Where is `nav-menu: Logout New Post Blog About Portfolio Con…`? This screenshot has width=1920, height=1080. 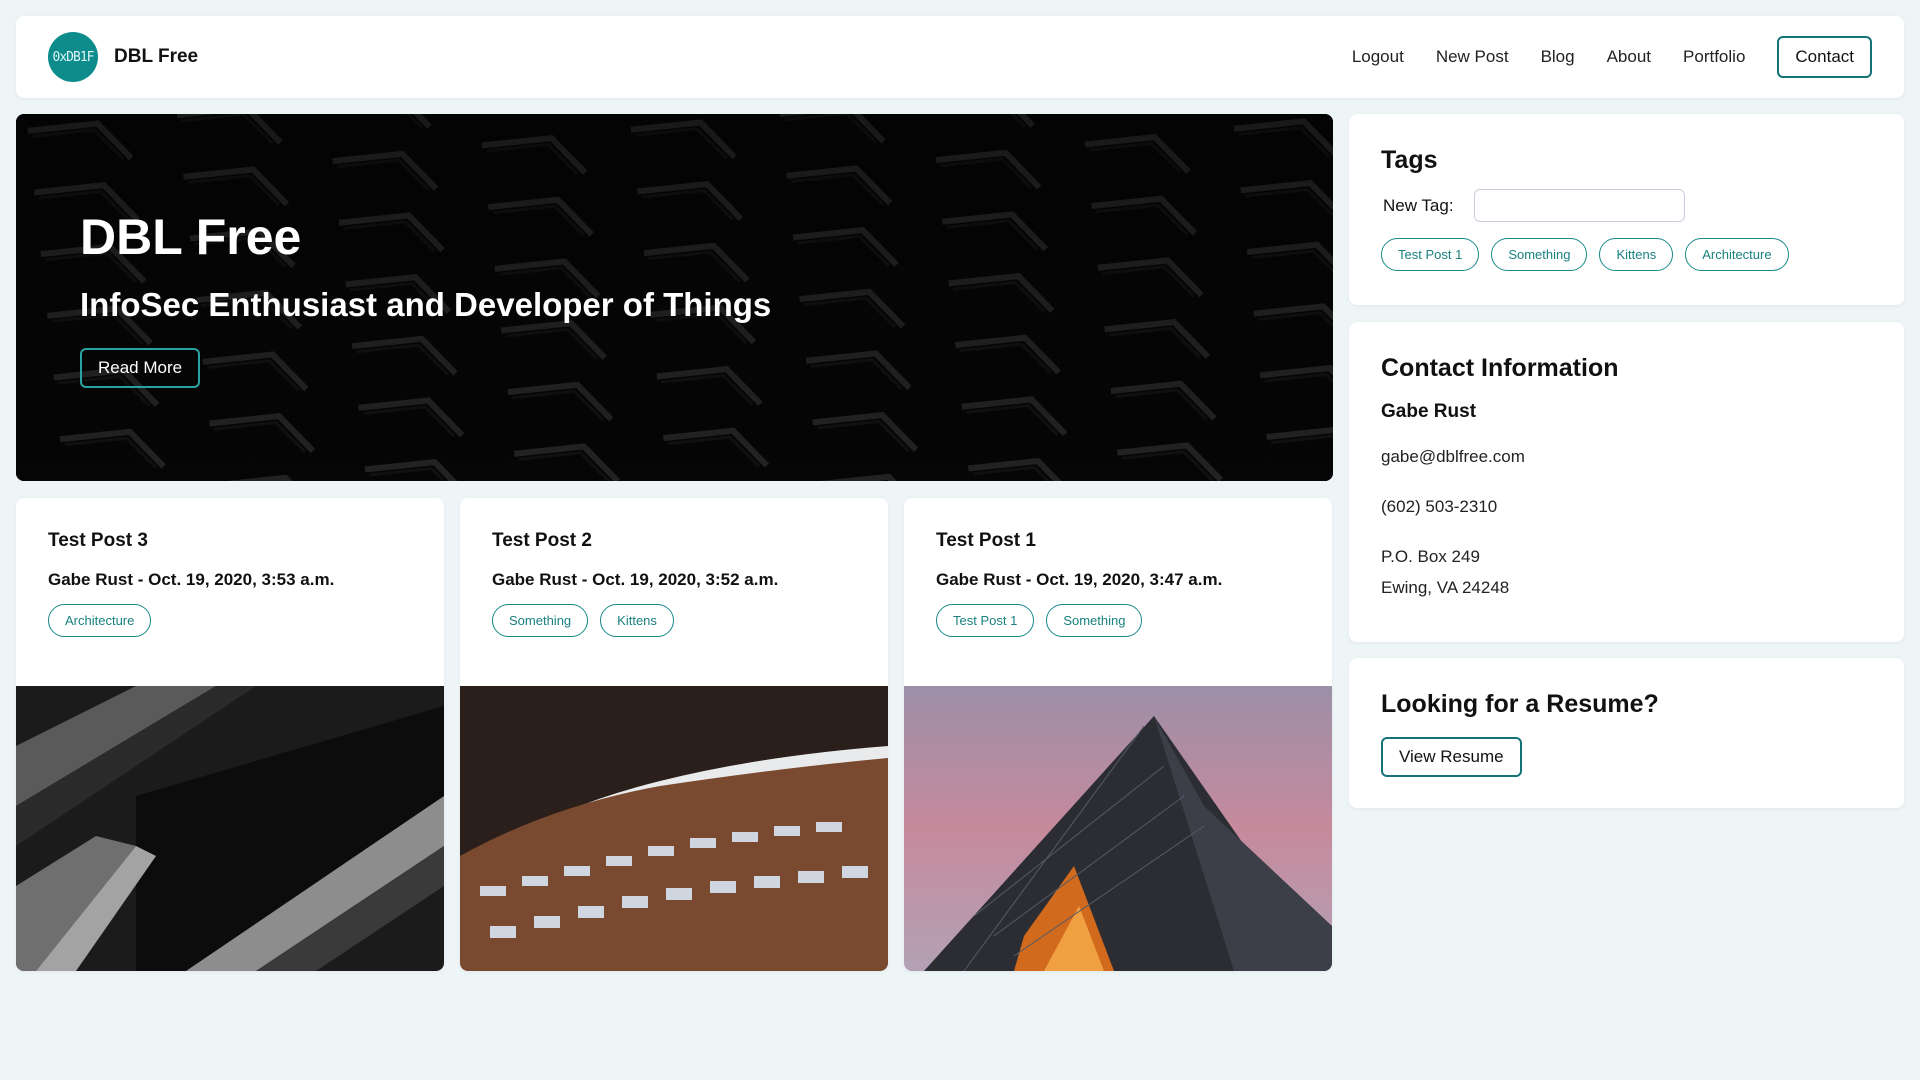
nav-menu: Logout New Post Blog About Portfolio Con… is located at coordinates (1596, 57).